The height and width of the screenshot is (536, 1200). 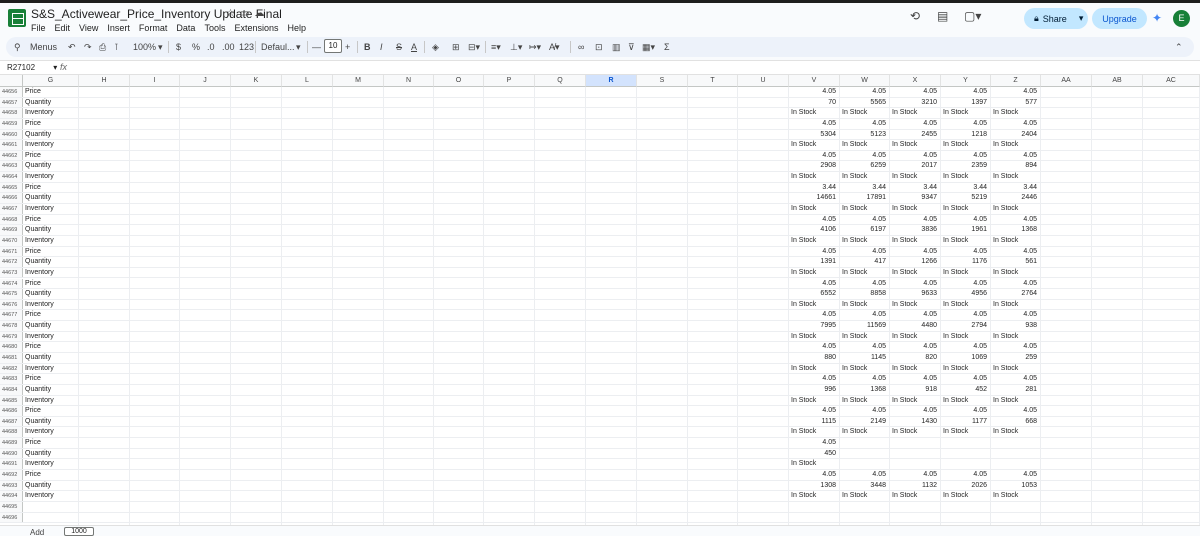 I want to click on menu-data: Data, so click(x=185, y=28).